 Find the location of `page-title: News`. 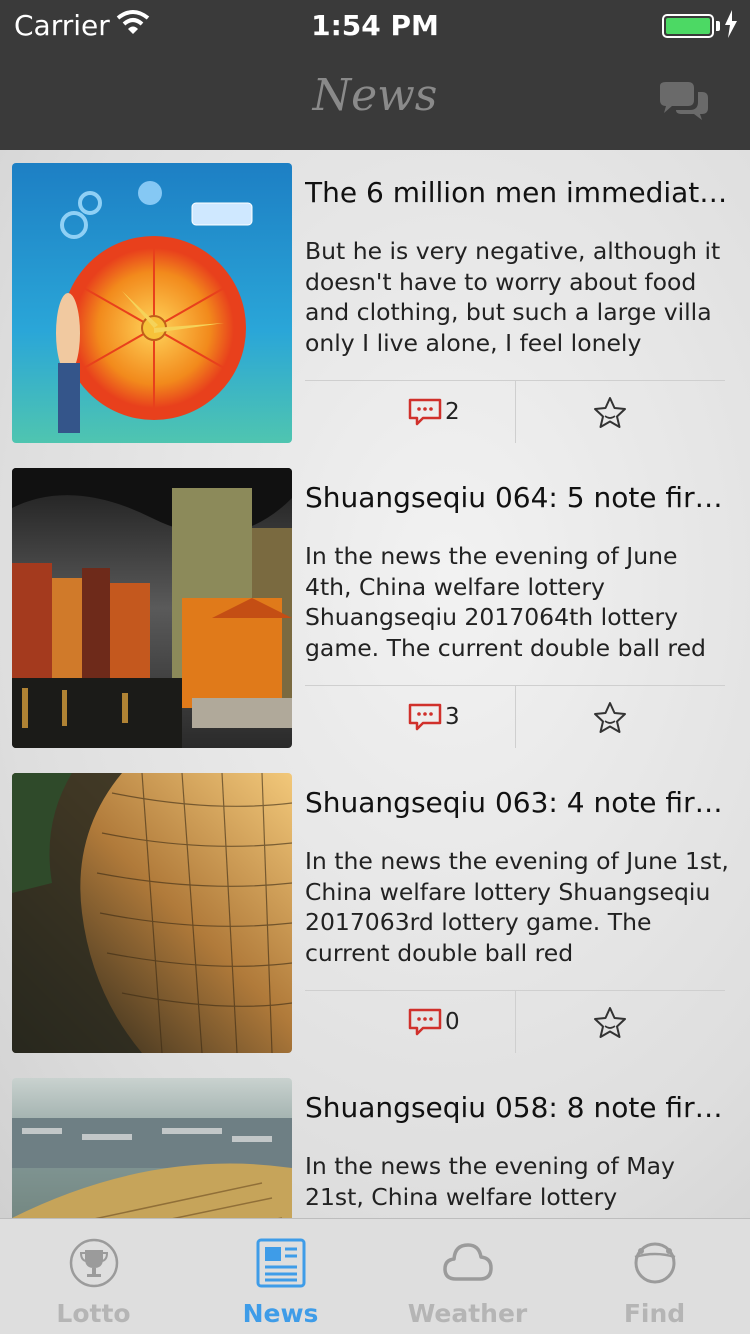

page-title: News is located at coordinates (375, 95).